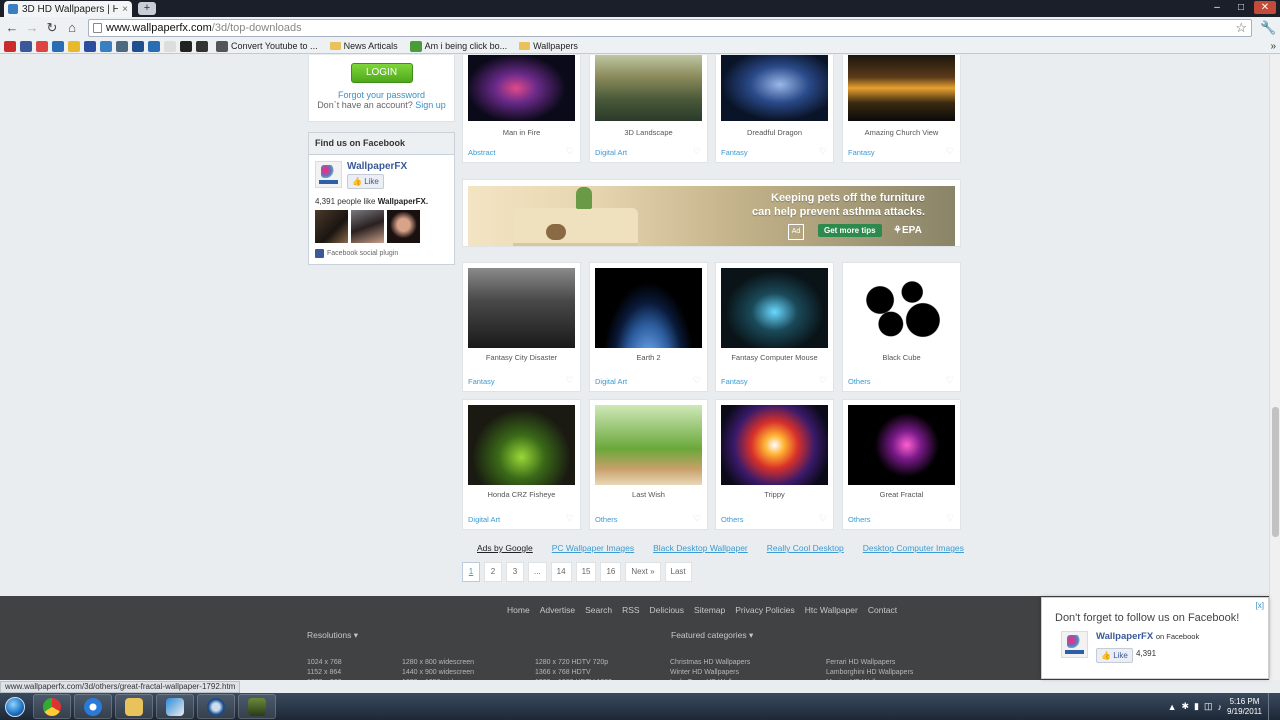 The height and width of the screenshot is (720, 1280). What do you see at coordinates (518, 610) in the screenshot?
I see `footer-nav-link: Home` at bounding box center [518, 610].